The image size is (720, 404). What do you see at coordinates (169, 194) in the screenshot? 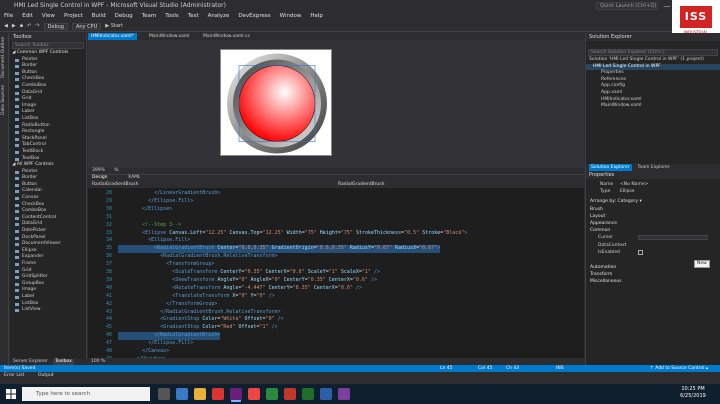
I see `code-line: </LinearGradientBrush>` at bounding box center [169, 194].